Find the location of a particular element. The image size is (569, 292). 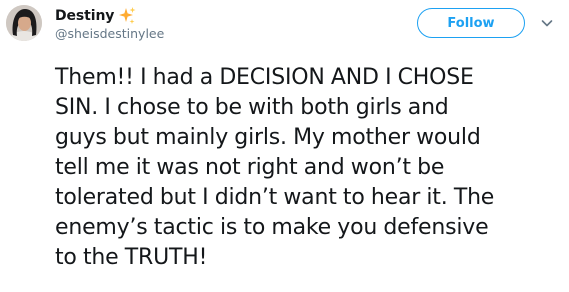

chevron-down-icon is located at coordinates (547, 23).